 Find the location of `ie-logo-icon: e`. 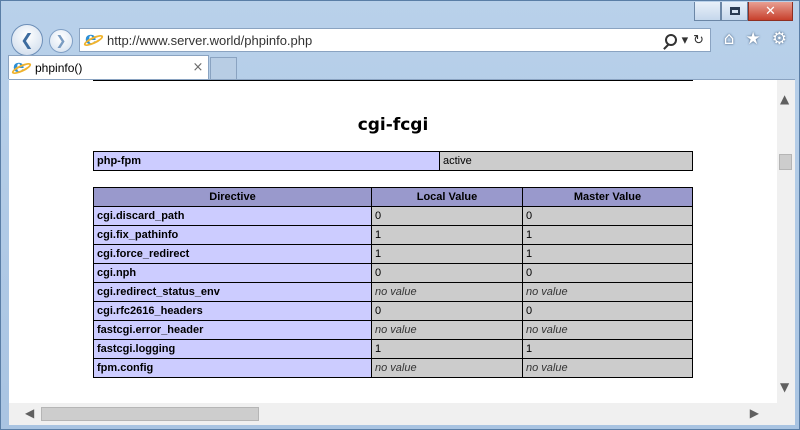

ie-logo-icon: e is located at coordinates (93, 38).